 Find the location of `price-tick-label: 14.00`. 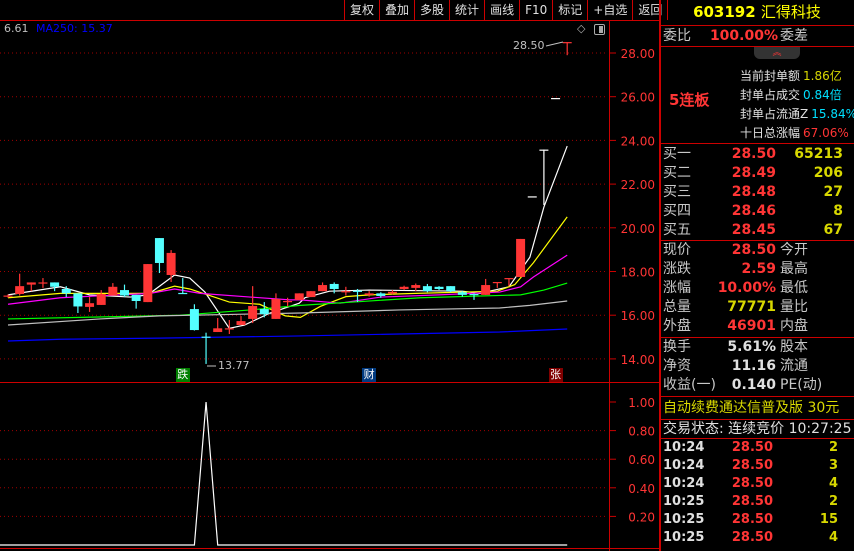

price-tick-label: 14.00 is located at coordinates (638, 360).